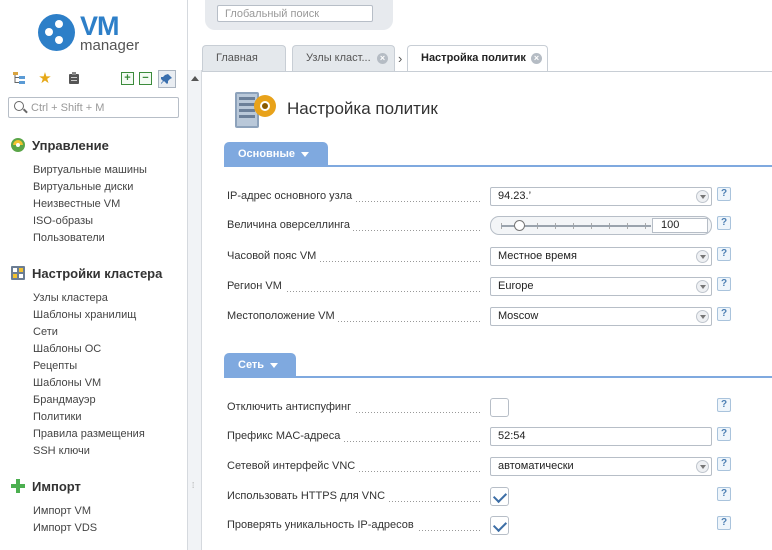  I want to click on collapse-icon: −, so click(145, 78).